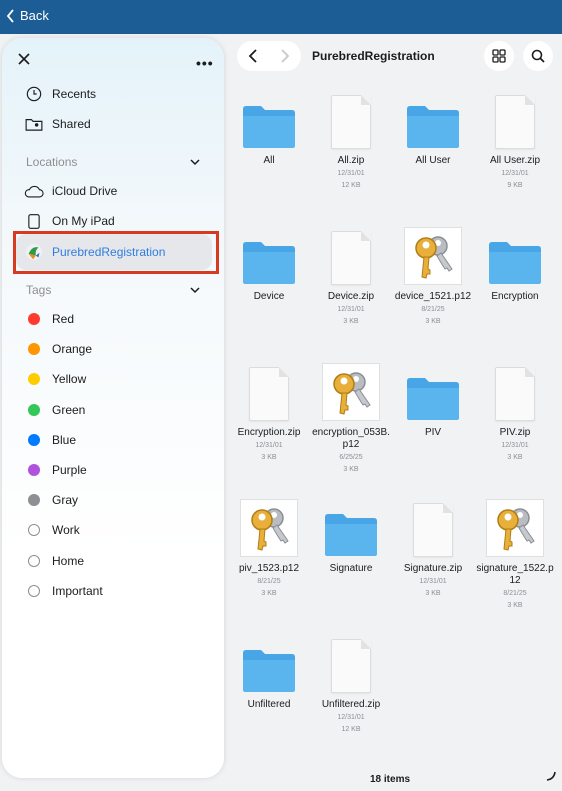 This screenshot has width=562, height=791. I want to click on tag-item-gray: Gray, so click(51, 500).